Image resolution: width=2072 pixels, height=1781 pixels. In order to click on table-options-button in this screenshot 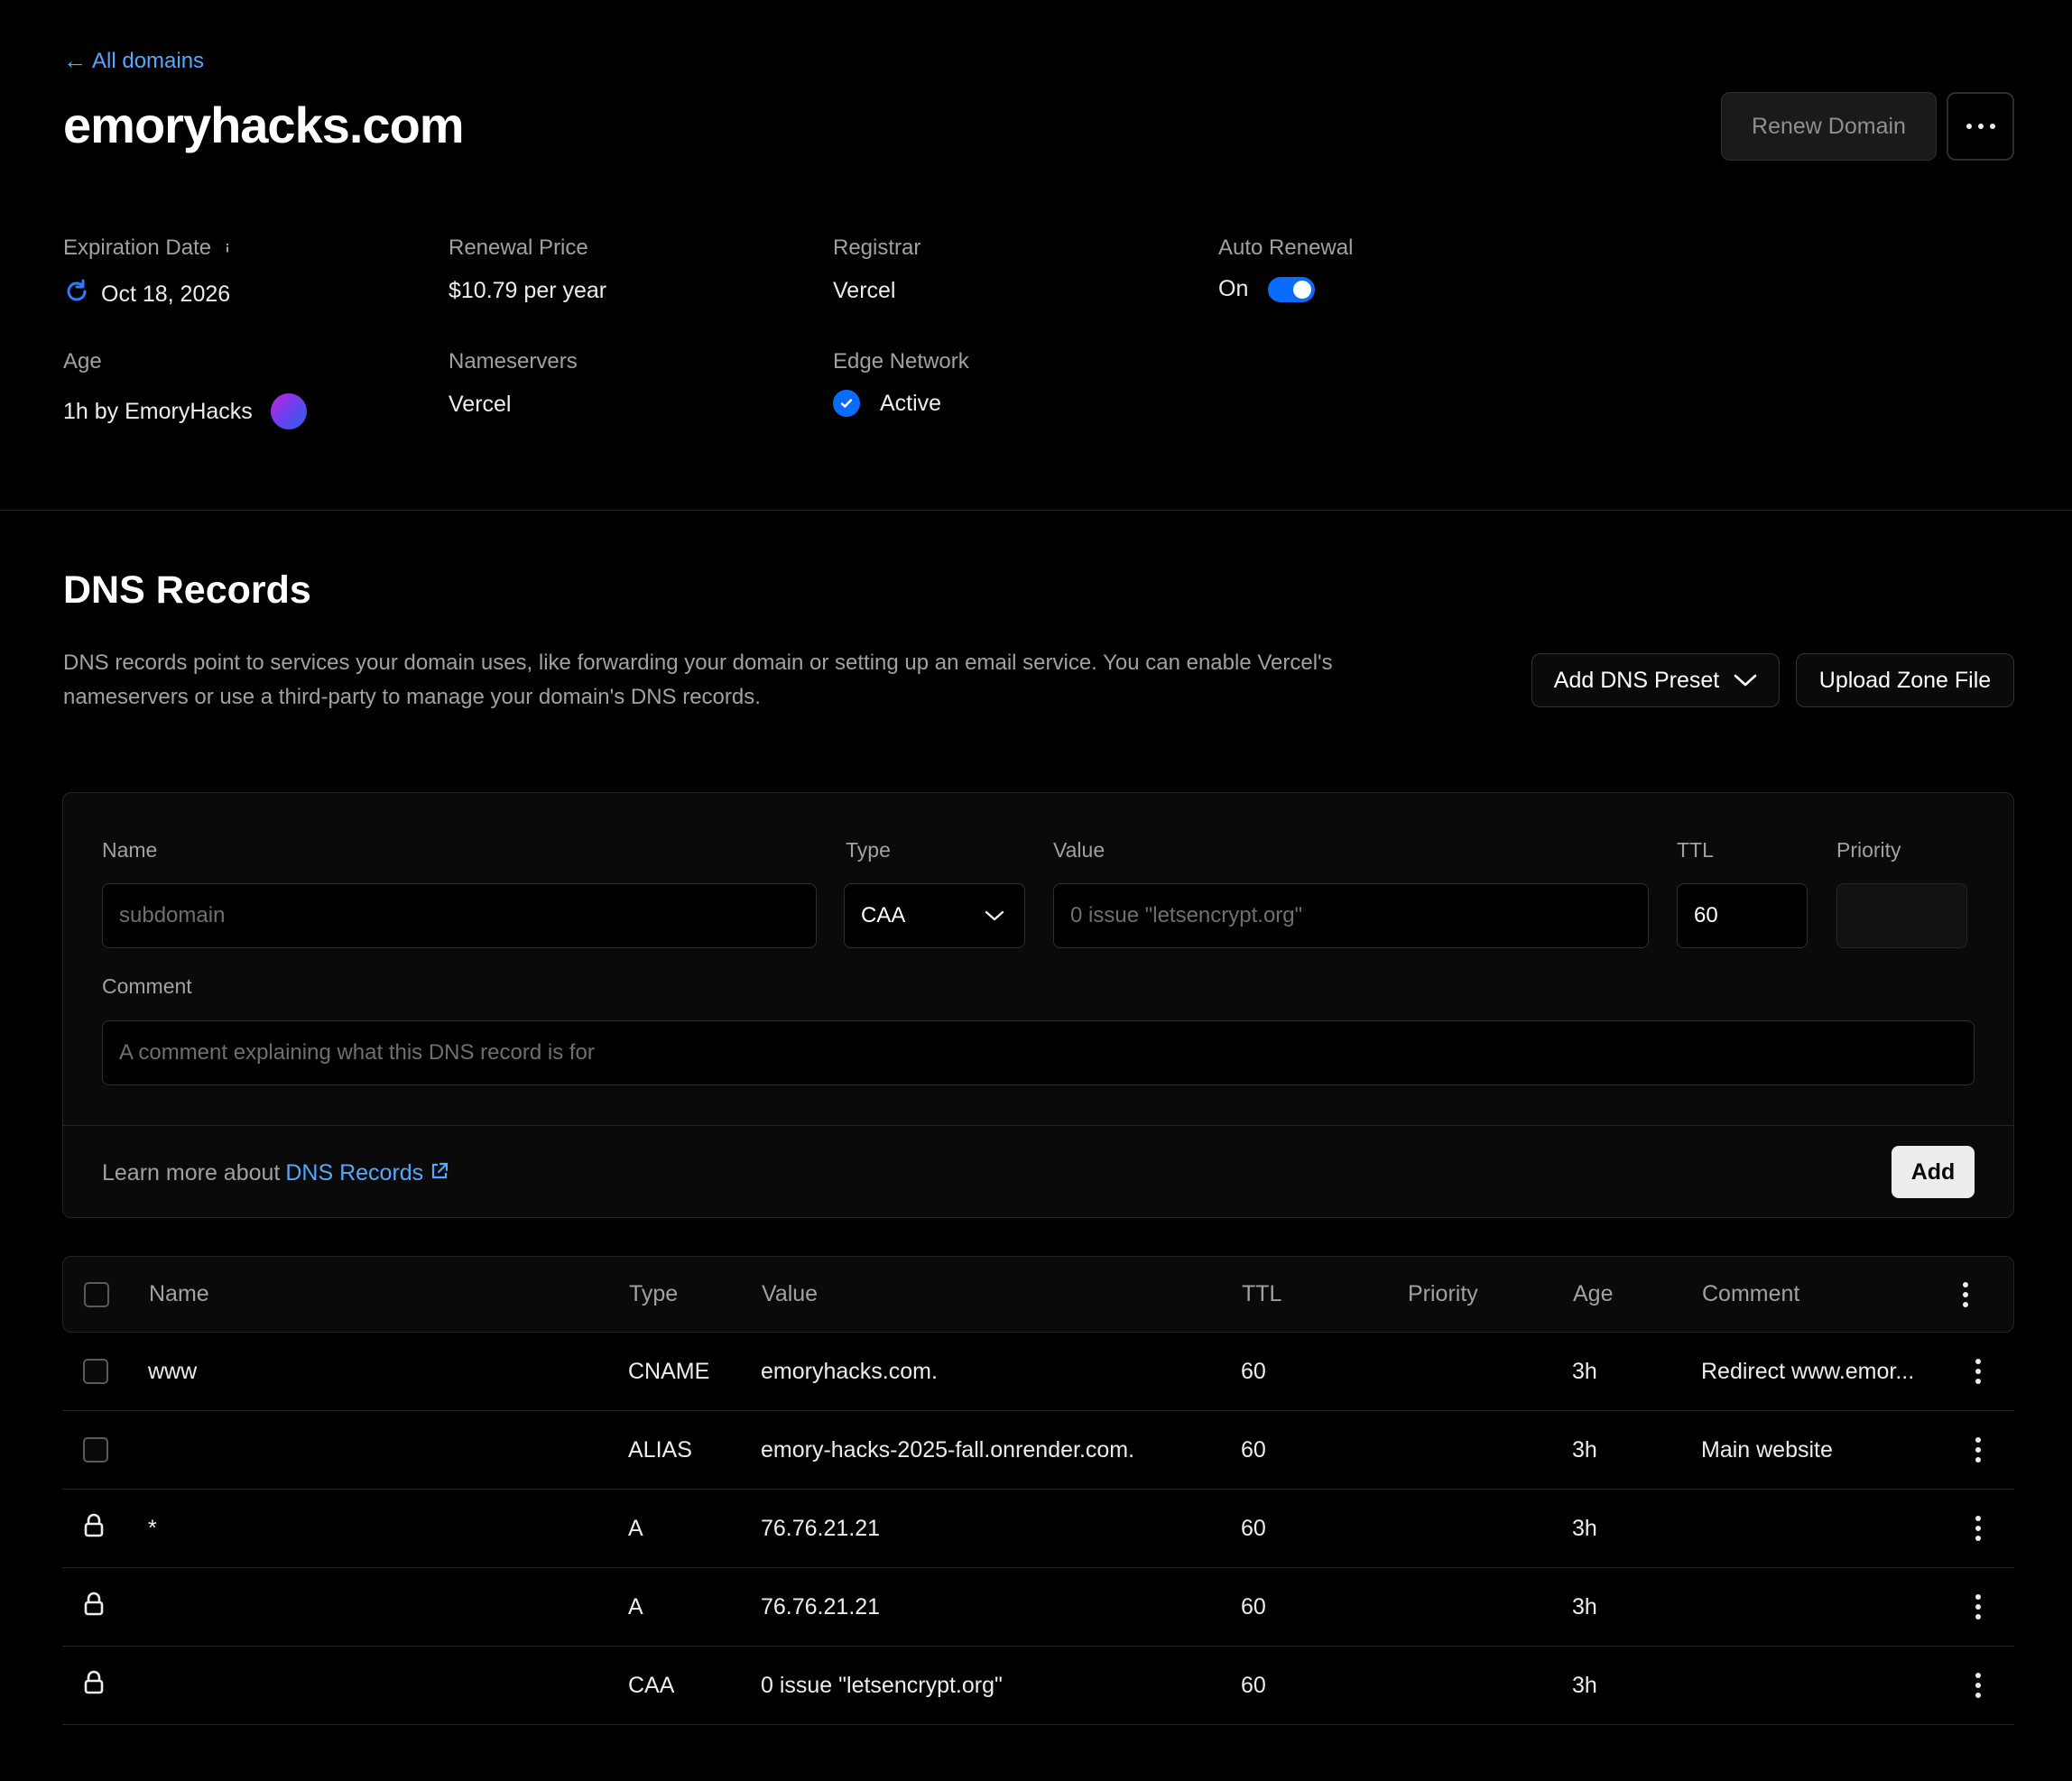, I will do `click(1966, 1294)`.